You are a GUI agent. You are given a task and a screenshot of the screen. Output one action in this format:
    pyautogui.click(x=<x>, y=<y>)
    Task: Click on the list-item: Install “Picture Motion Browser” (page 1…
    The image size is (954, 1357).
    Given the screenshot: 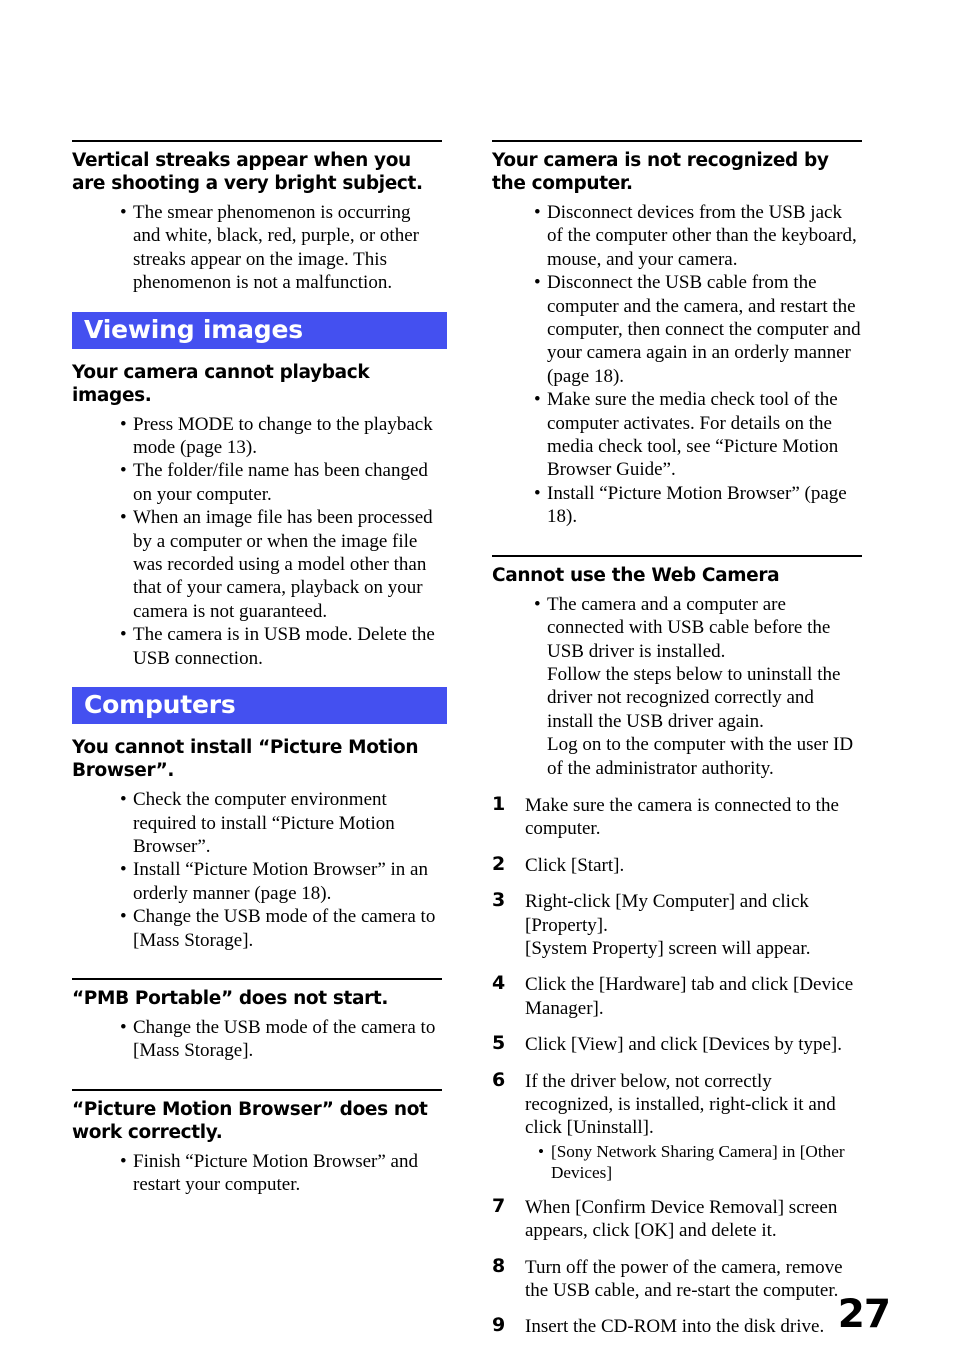 What is the action you would take?
    pyautogui.click(x=698, y=505)
    